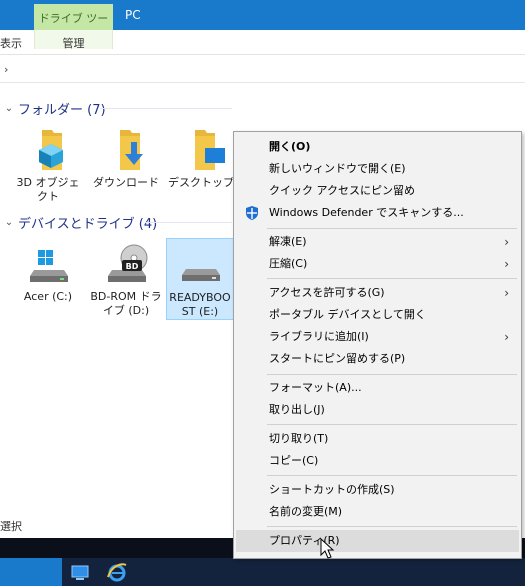 The height and width of the screenshot is (586, 525). Describe the element at coordinates (6, 69) in the screenshot. I see `chevron-right-icon: ›` at that location.